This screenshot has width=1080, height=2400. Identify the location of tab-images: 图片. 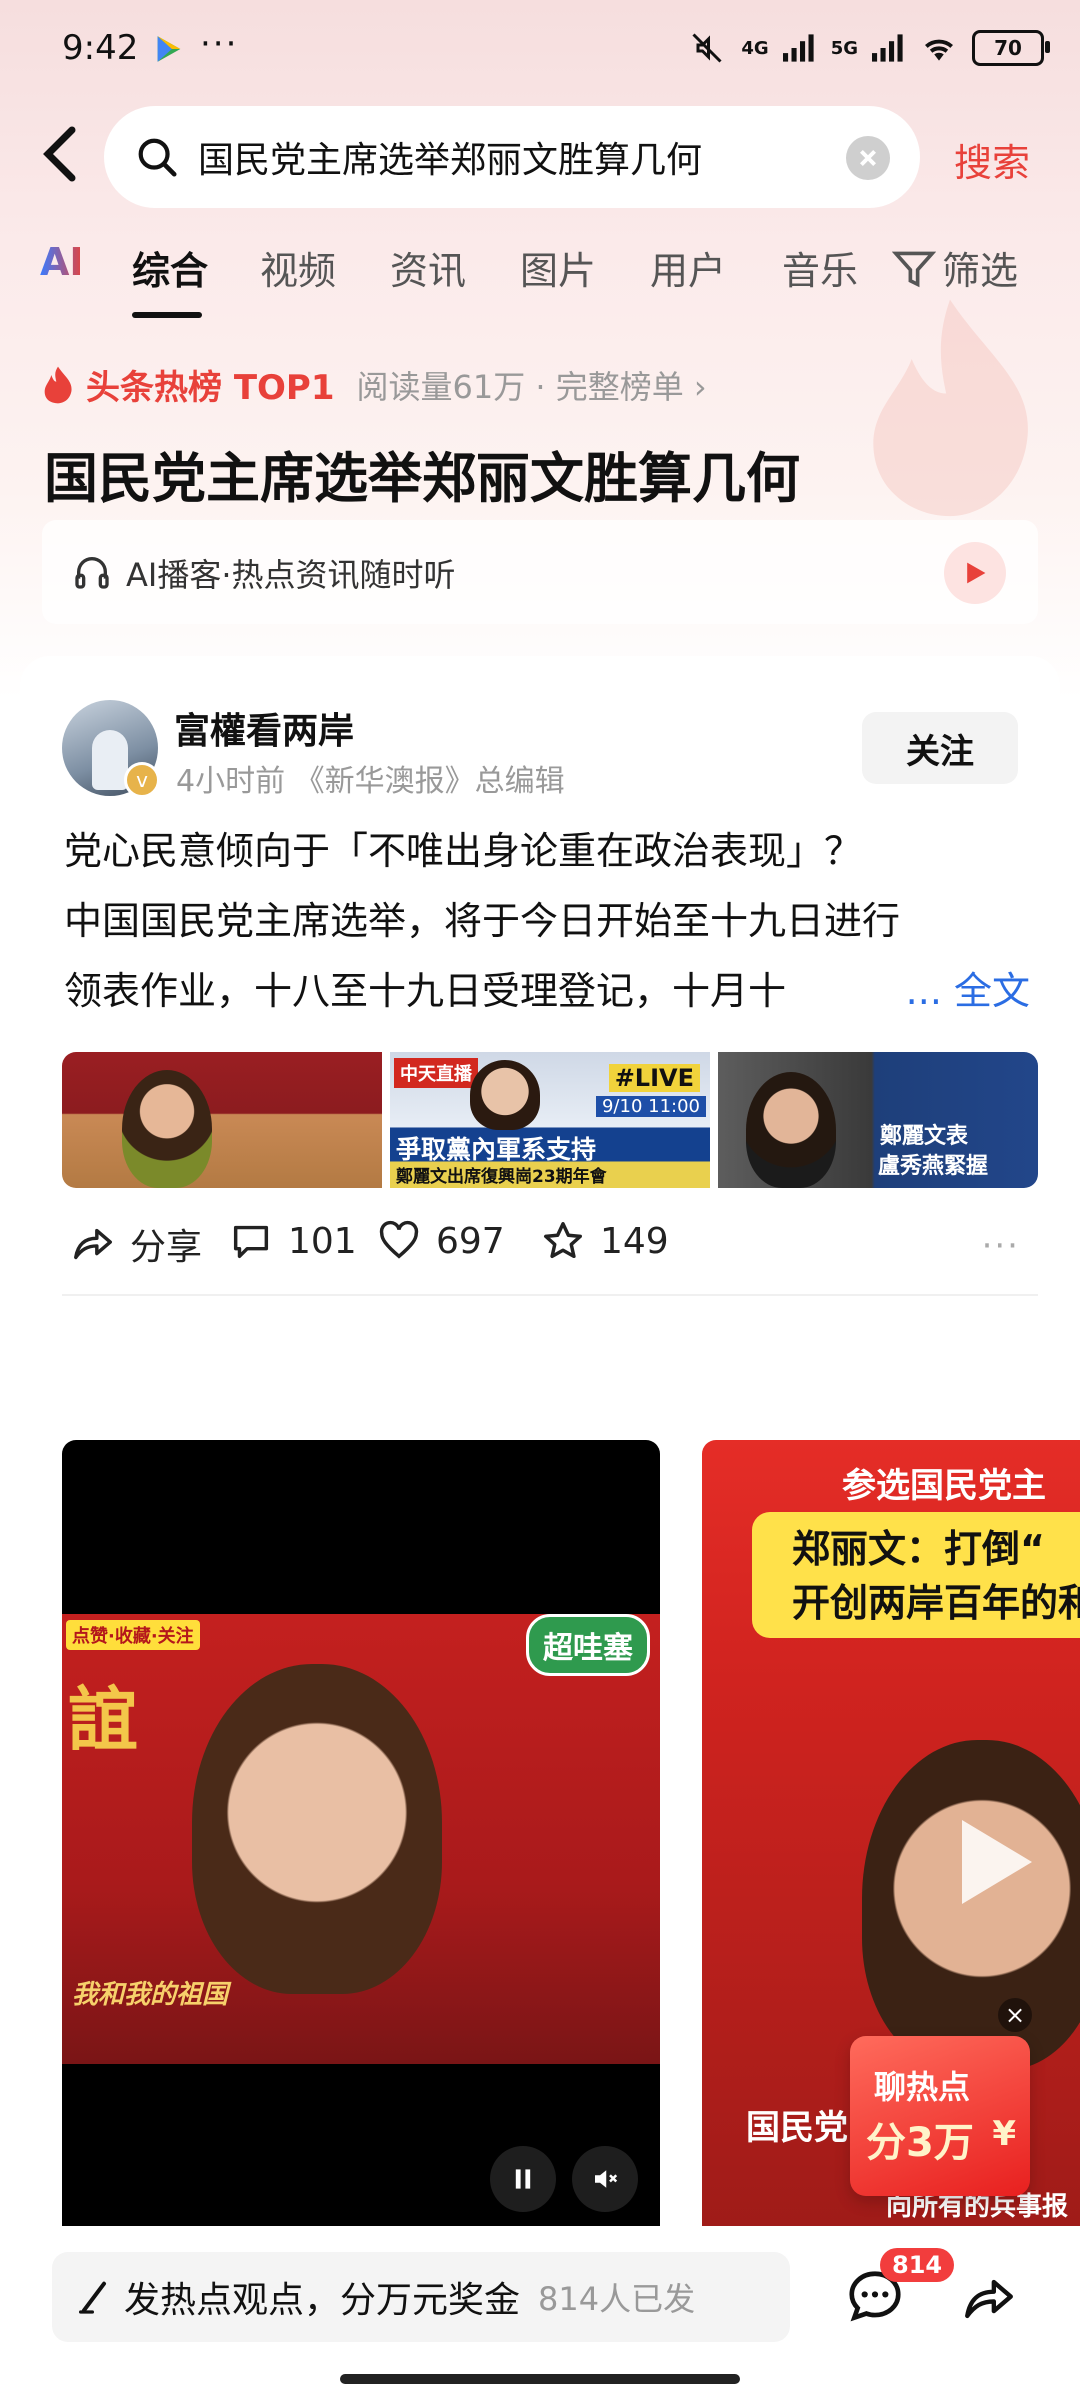
(558, 267).